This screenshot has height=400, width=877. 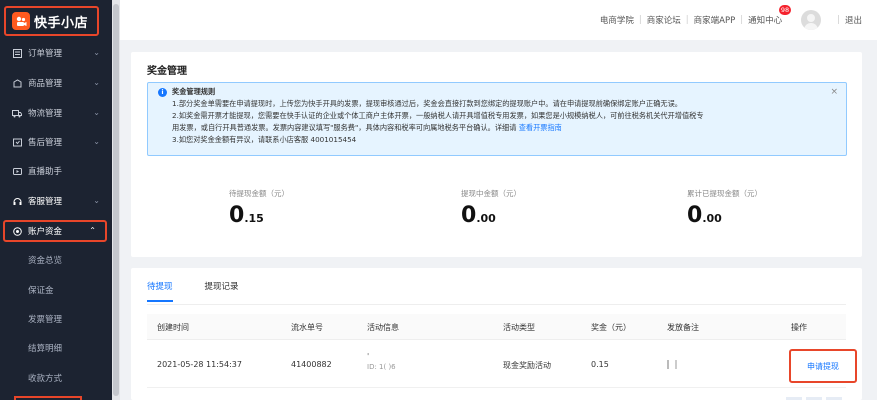 What do you see at coordinates (664, 20) in the screenshot?
I see `link-merchant-forum: 商家论坛` at bounding box center [664, 20].